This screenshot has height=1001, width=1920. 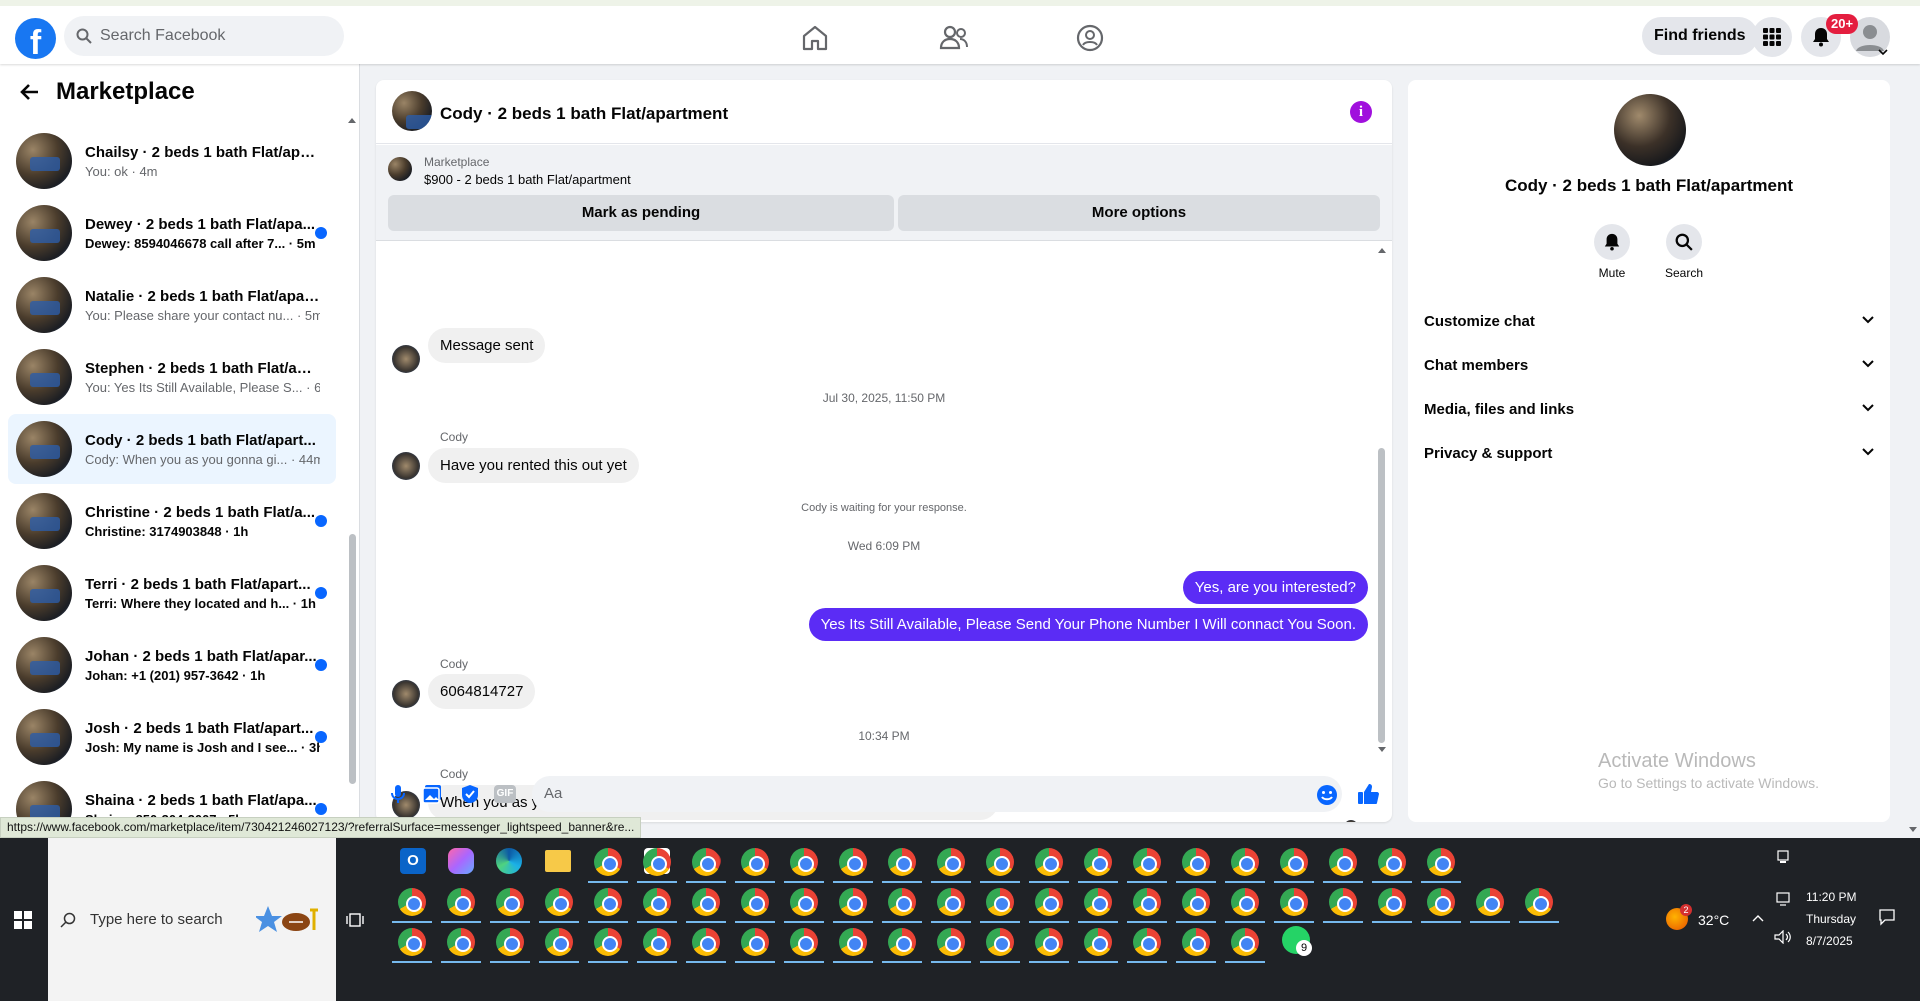 What do you see at coordinates (352, 120) in the screenshot?
I see `scroll-up-icon` at bounding box center [352, 120].